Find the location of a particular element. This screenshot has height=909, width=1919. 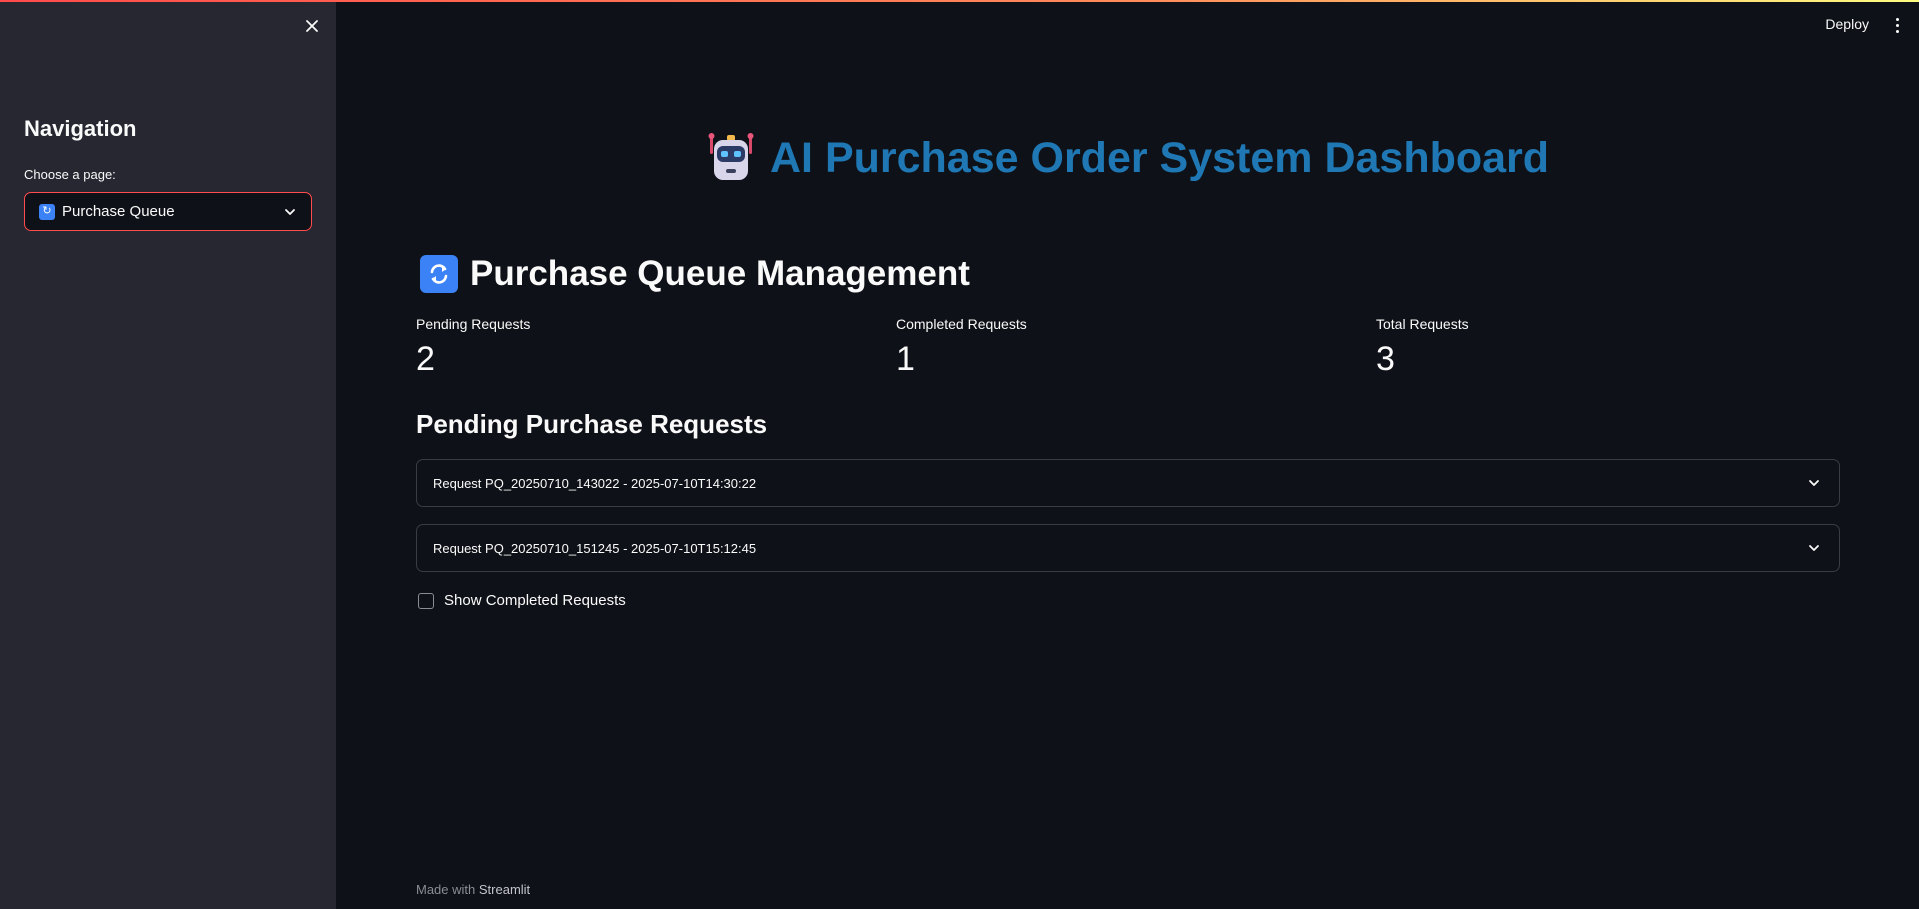

show-completed-label: Show Completed Requests is located at coordinates (535, 600).